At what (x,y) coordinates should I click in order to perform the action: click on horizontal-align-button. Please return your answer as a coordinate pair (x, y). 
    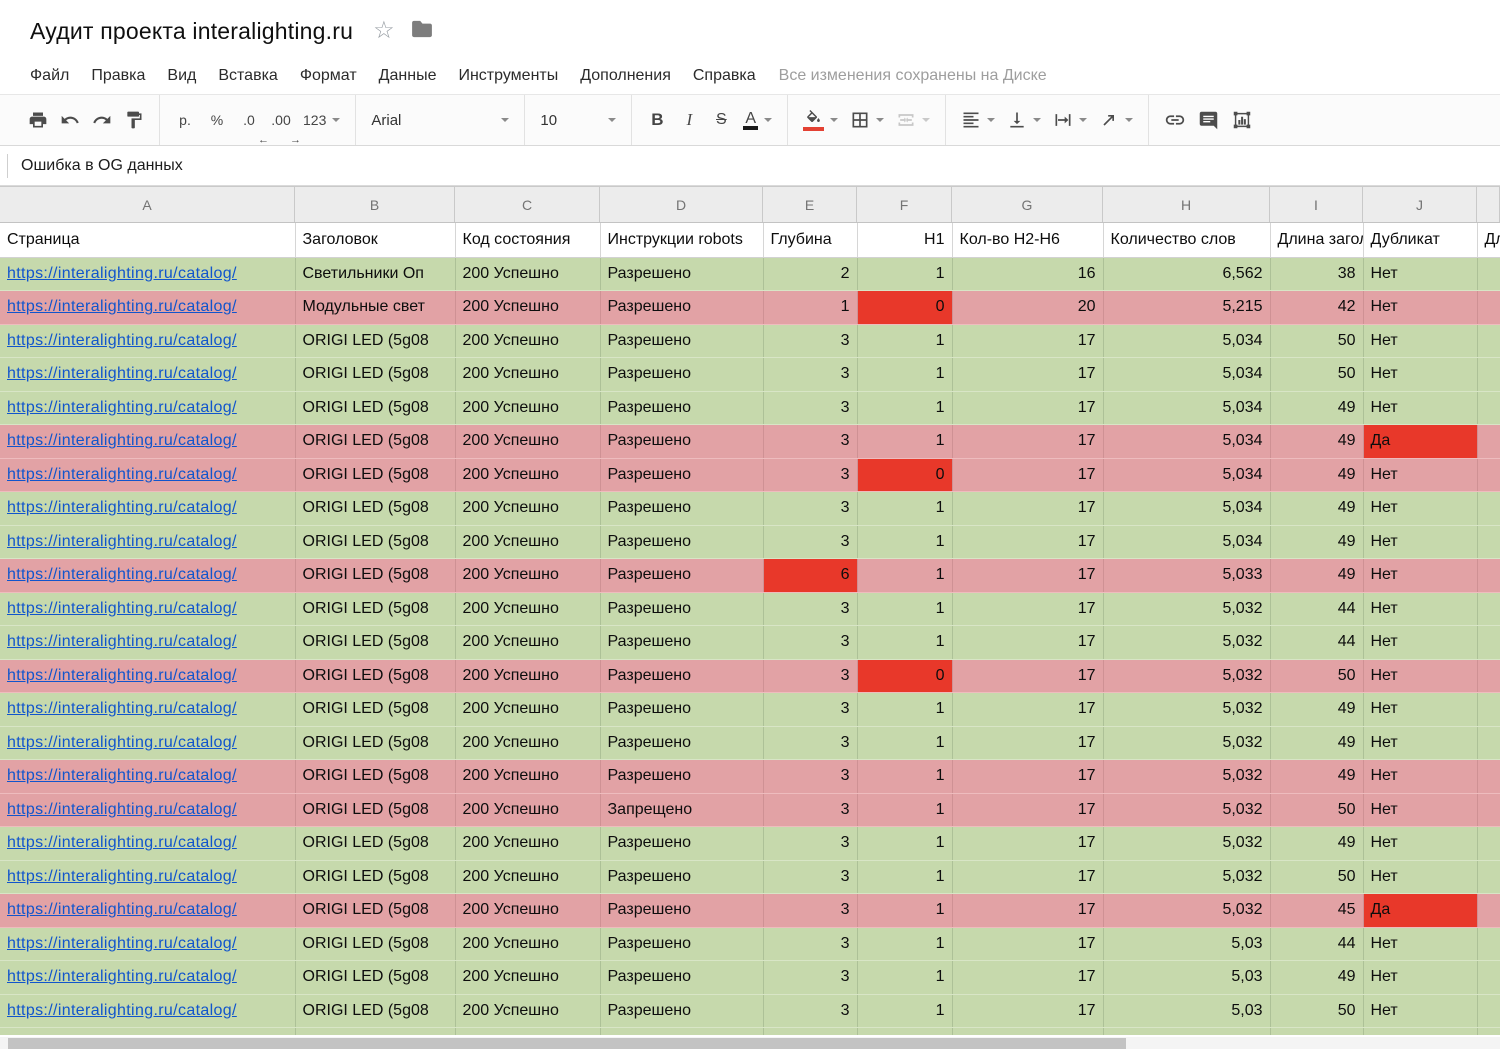
    Looking at the image, I should click on (978, 120).